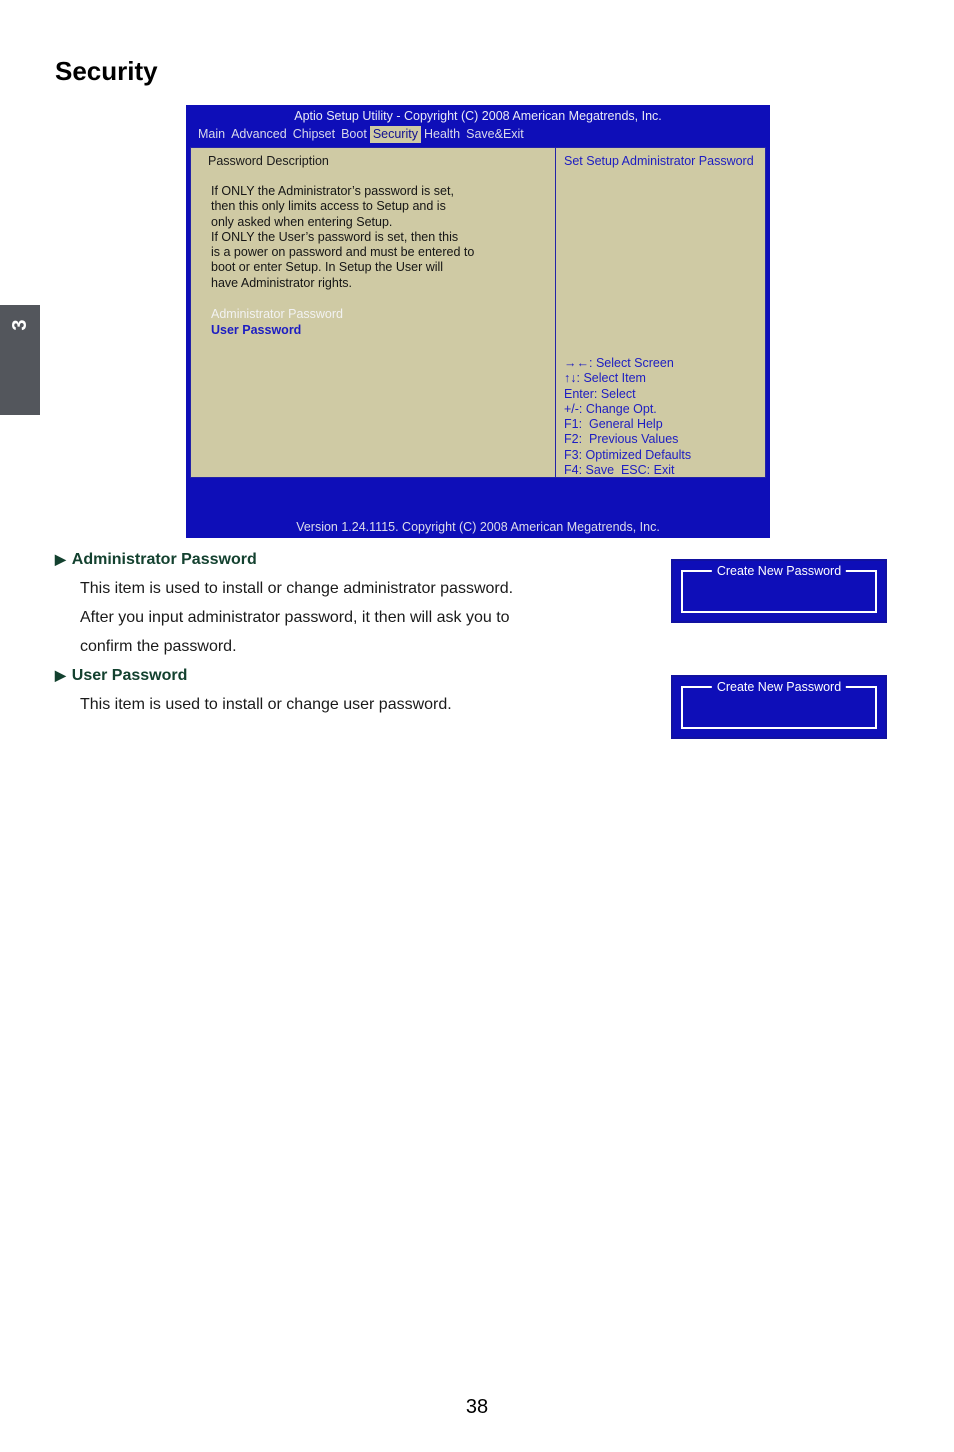  Describe the element at coordinates (129, 675) in the screenshot. I see `section-heading-label: User Password` at that location.